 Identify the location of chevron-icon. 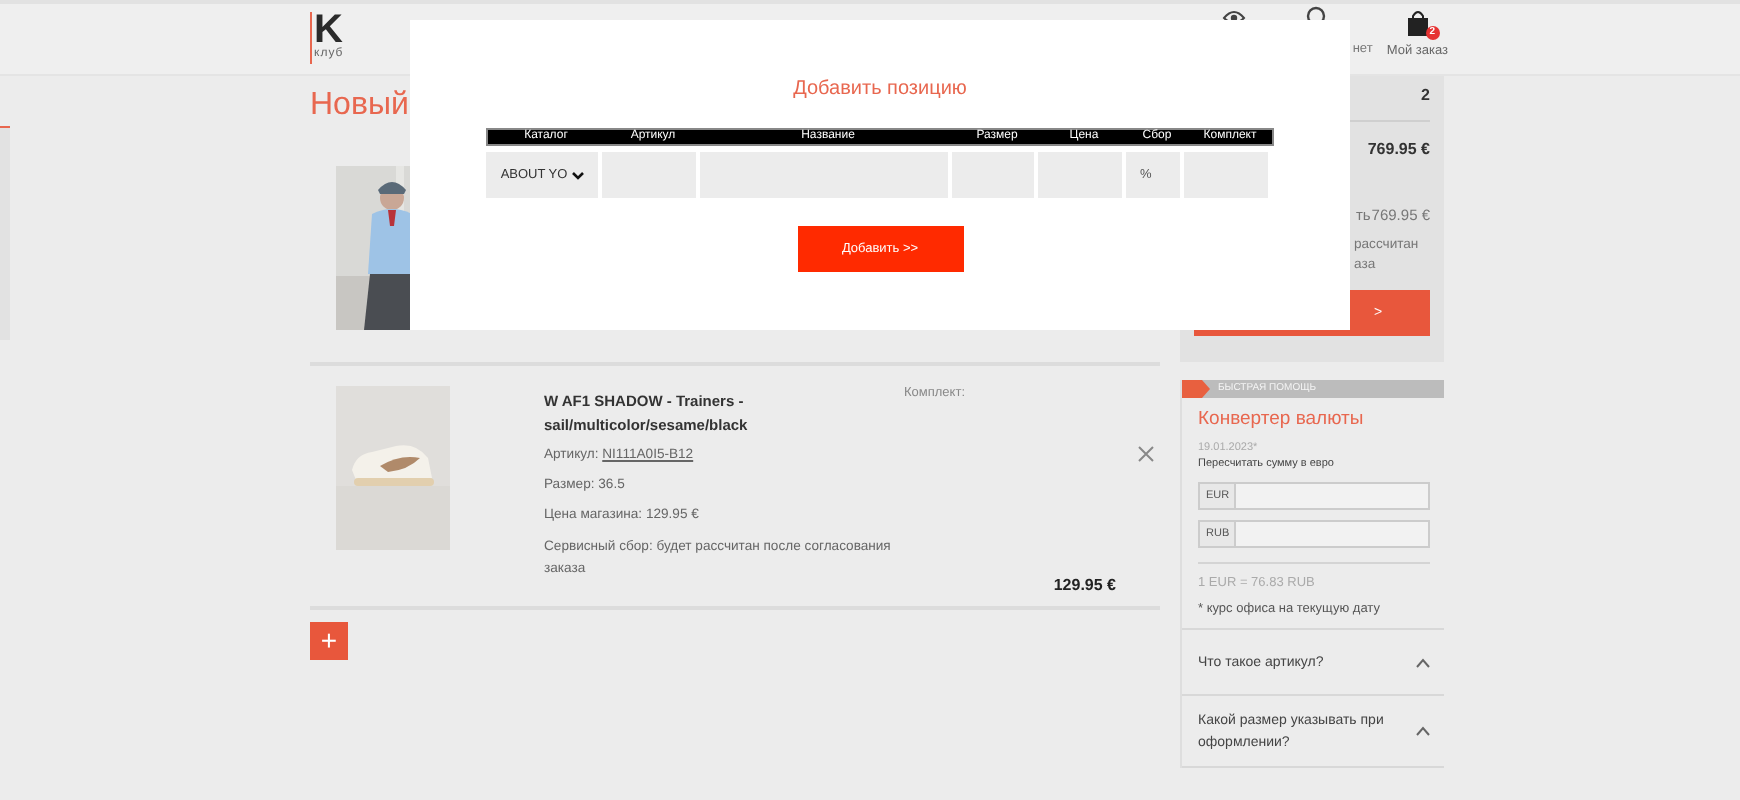
(577, 175).